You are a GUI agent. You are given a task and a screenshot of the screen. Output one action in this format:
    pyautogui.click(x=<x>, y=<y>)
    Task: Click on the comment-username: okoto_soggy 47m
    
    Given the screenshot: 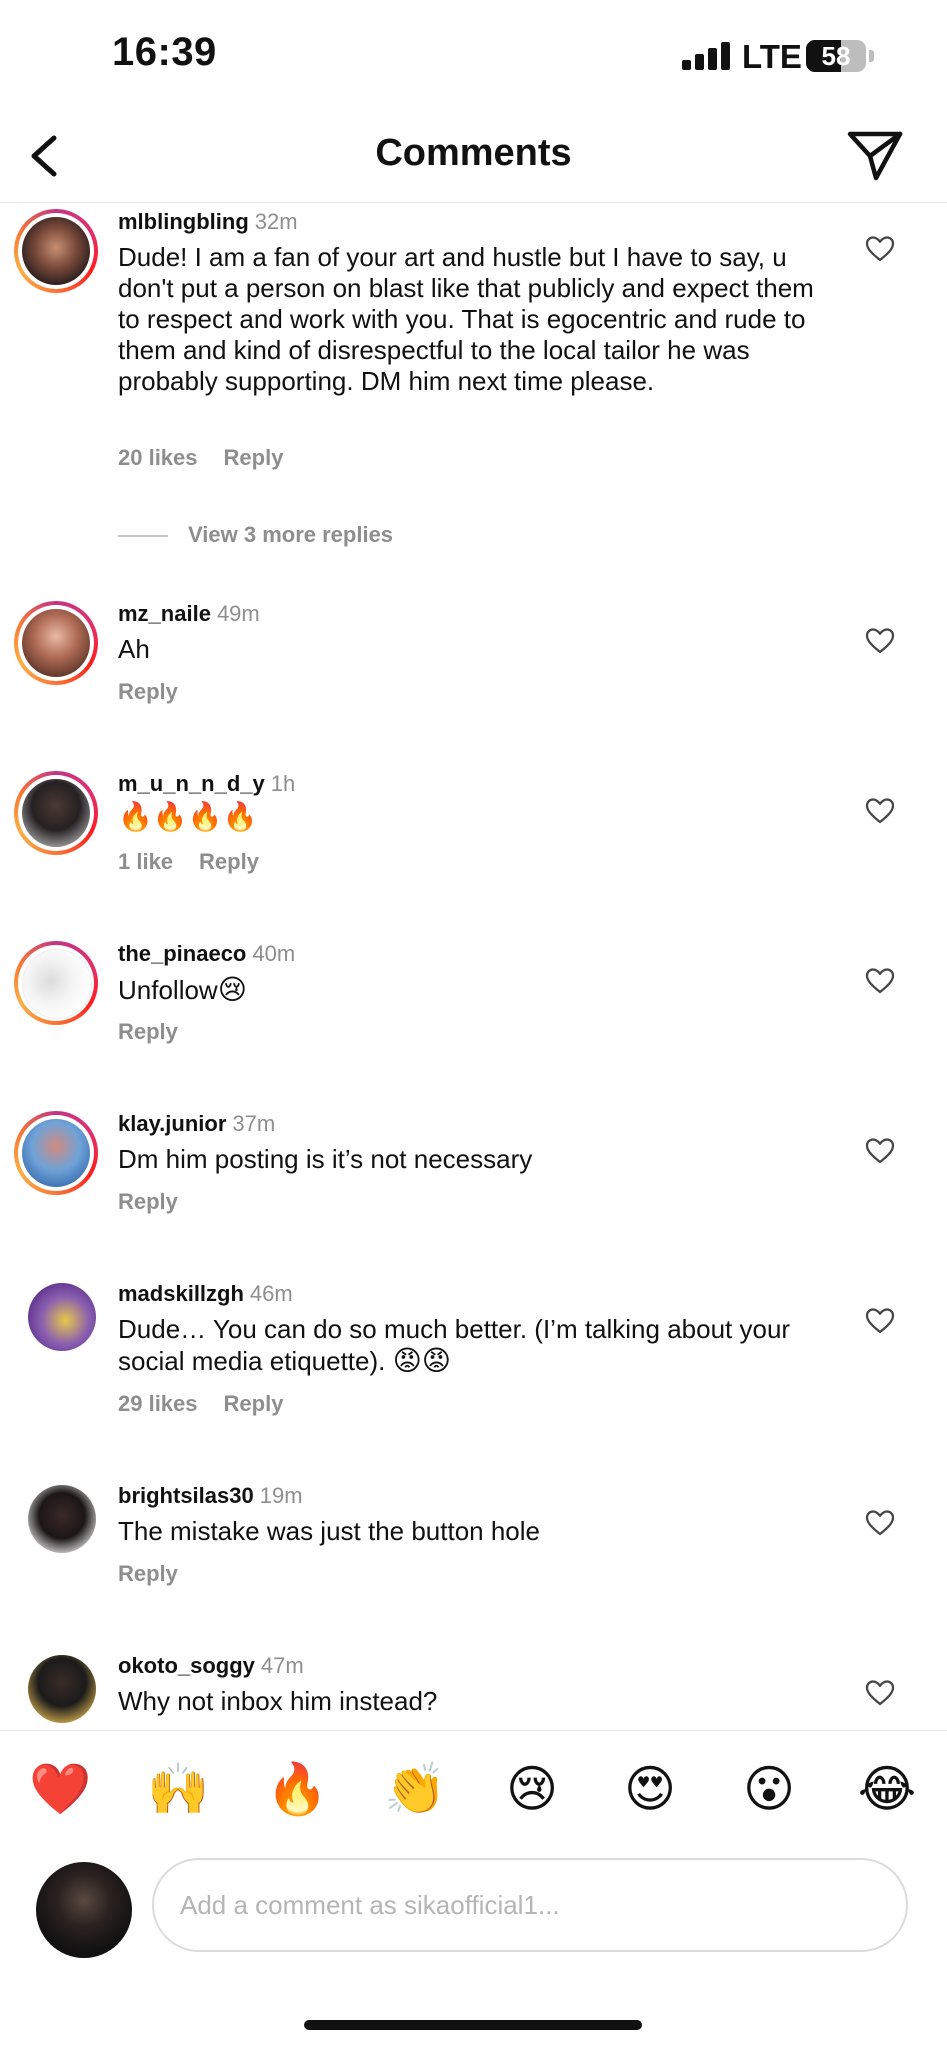 What is the action you would take?
    pyautogui.click(x=211, y=1666)
    